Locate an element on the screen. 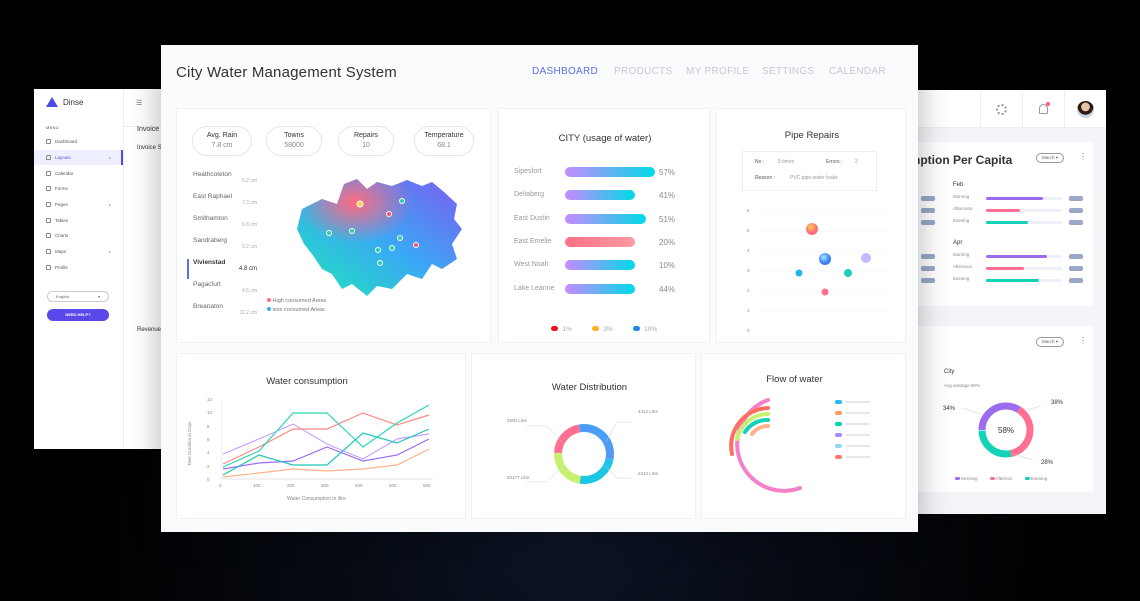 The width and height of the screenshot is (1140, 601). flow-of-water-panel: Flow of water is located at coordinates (803, 436).